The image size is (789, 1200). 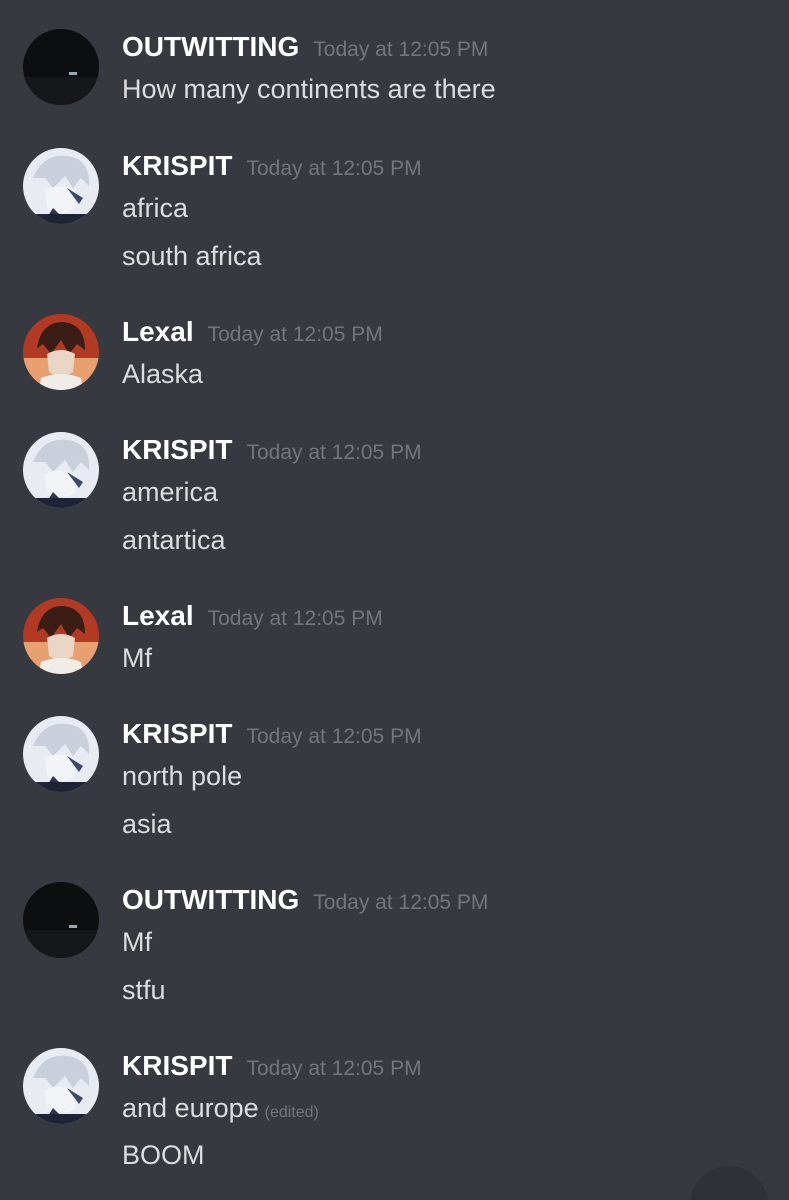 I want to click on message-text: antartica, so click(x=174, y=540).